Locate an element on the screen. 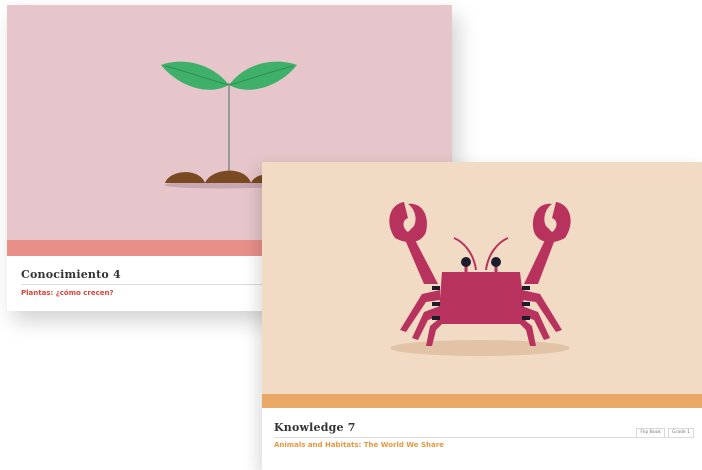 The width and height of the screenshot is (702, 470). crab-icon is located at coordinates (480, 279).